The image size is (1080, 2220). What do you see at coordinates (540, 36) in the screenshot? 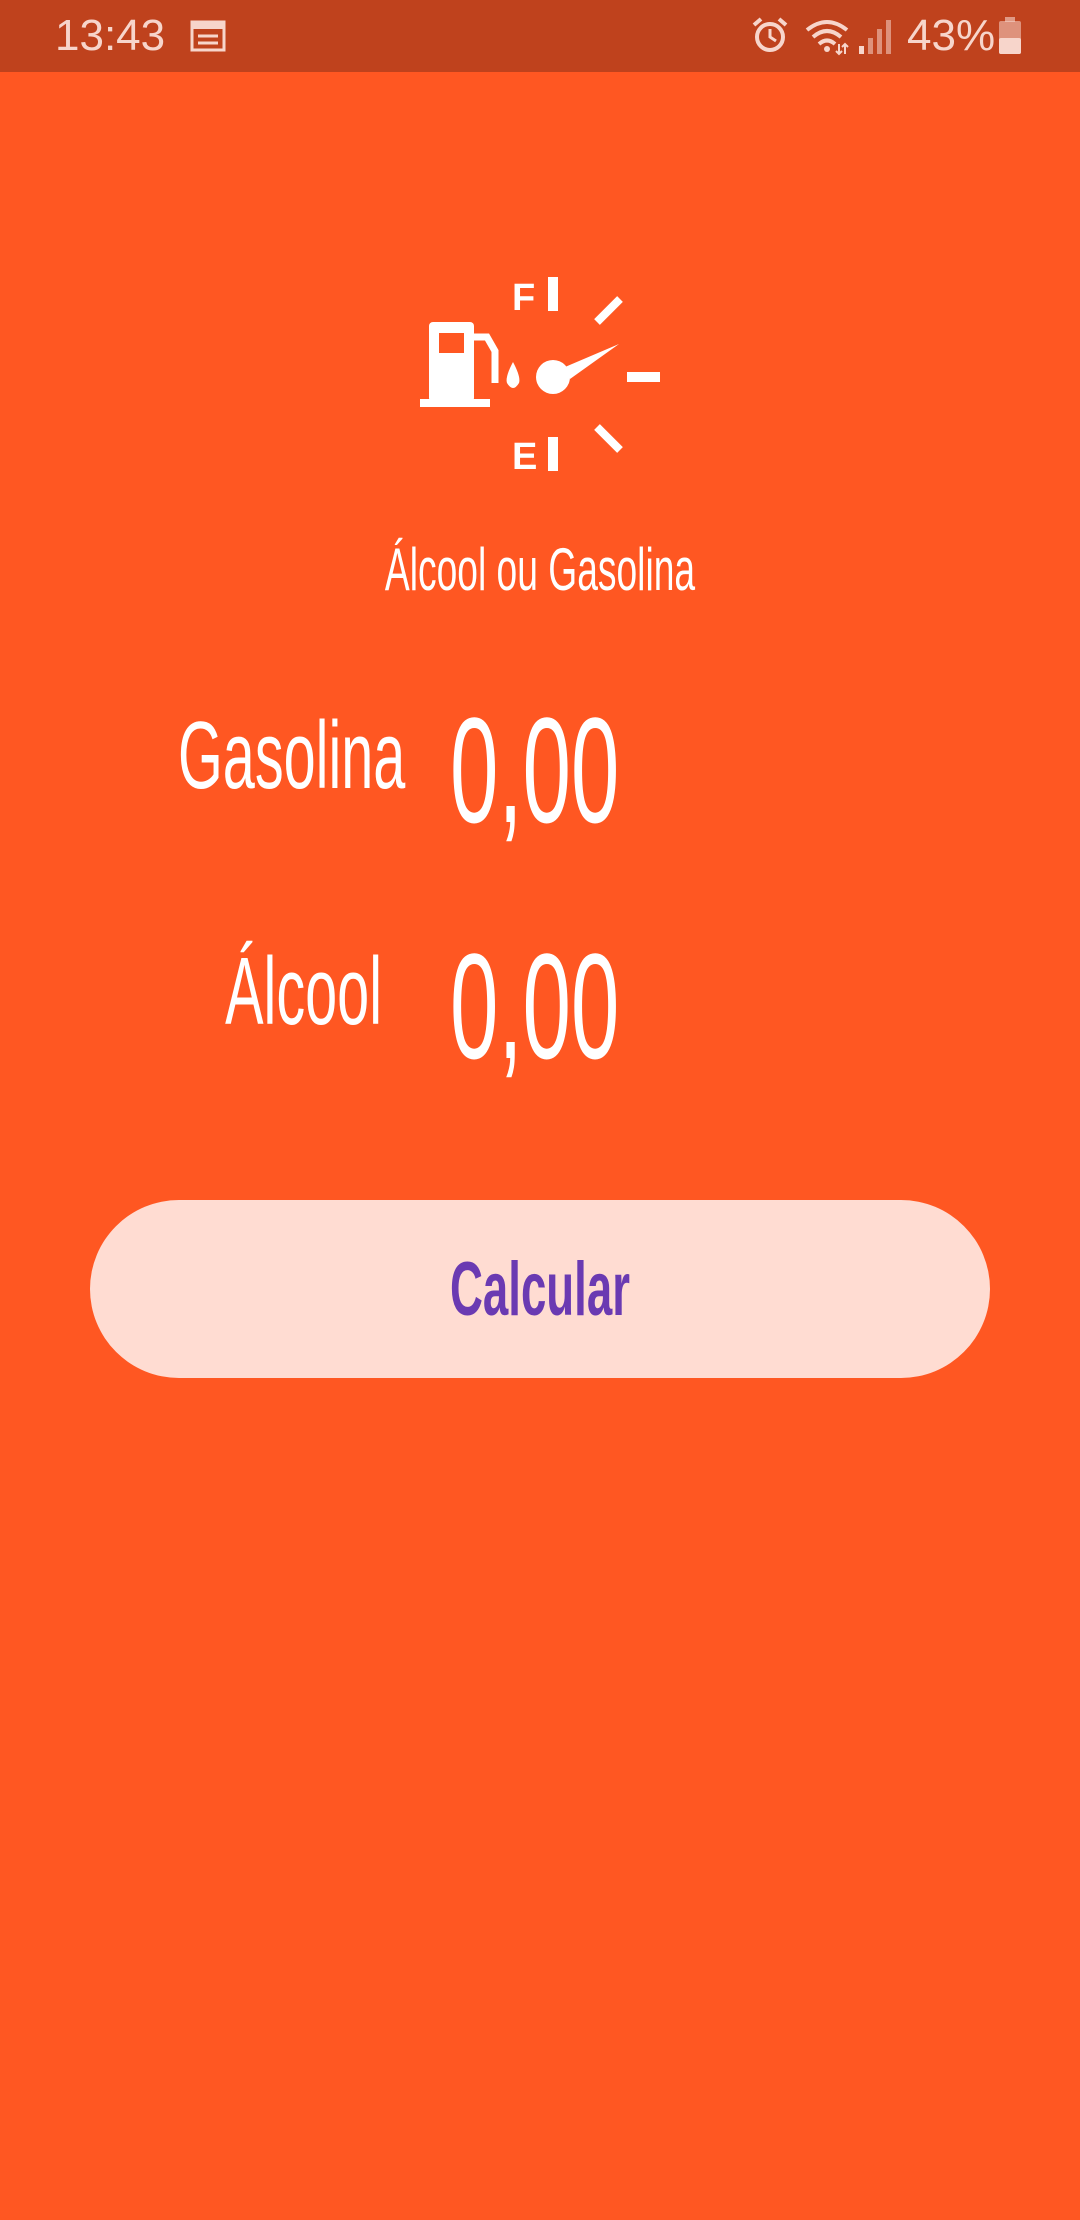
I see `status-bar: 13:43 43%` at bounding box center [540, 36].